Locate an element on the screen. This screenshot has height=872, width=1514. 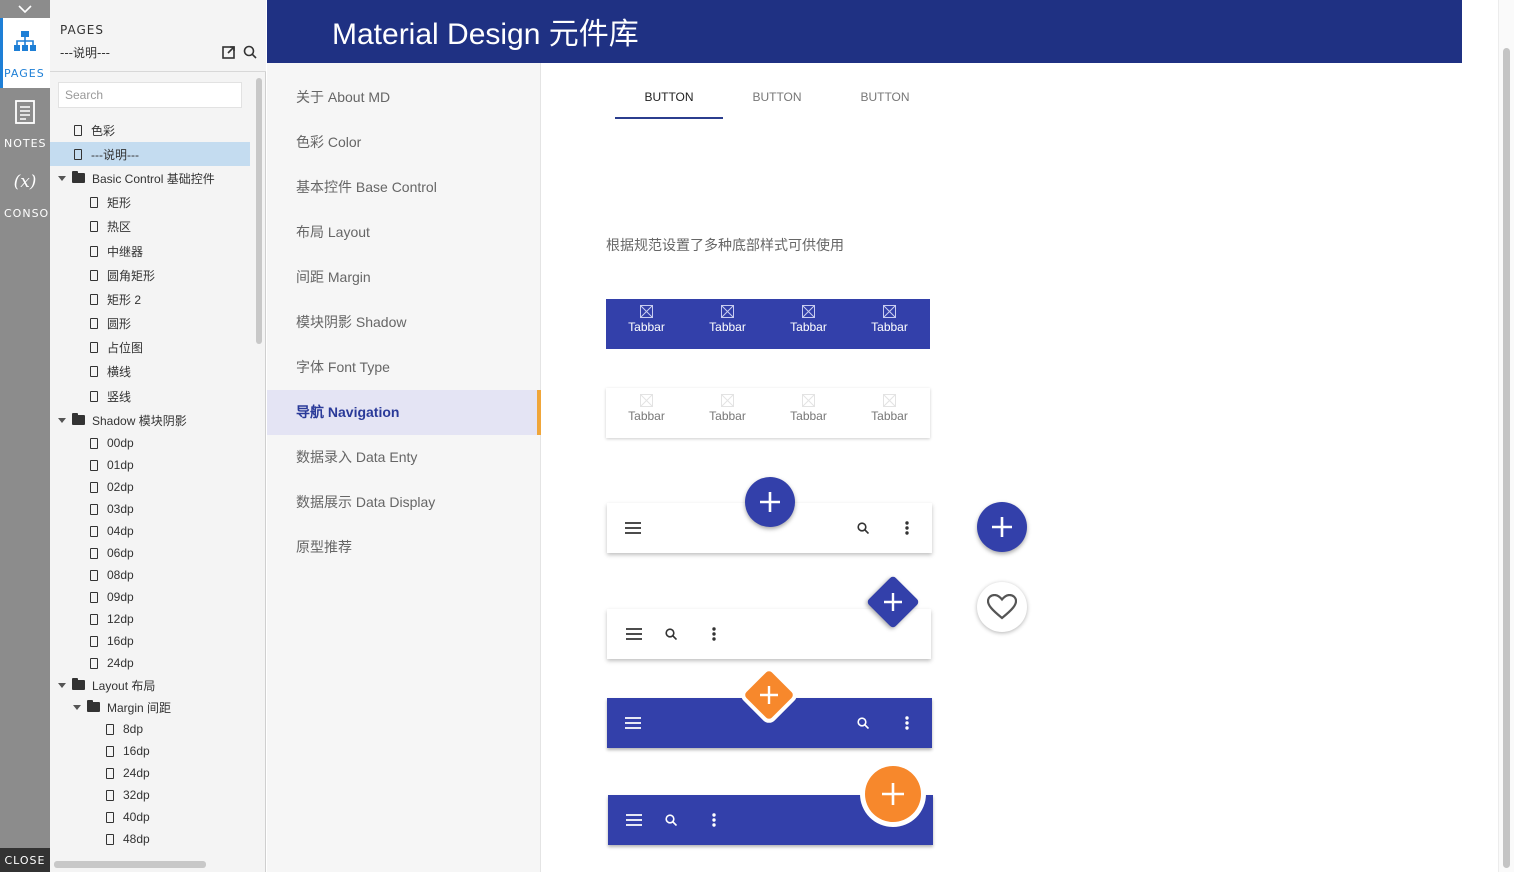
tree-page: 横线 is located at coordinates (150, 372).